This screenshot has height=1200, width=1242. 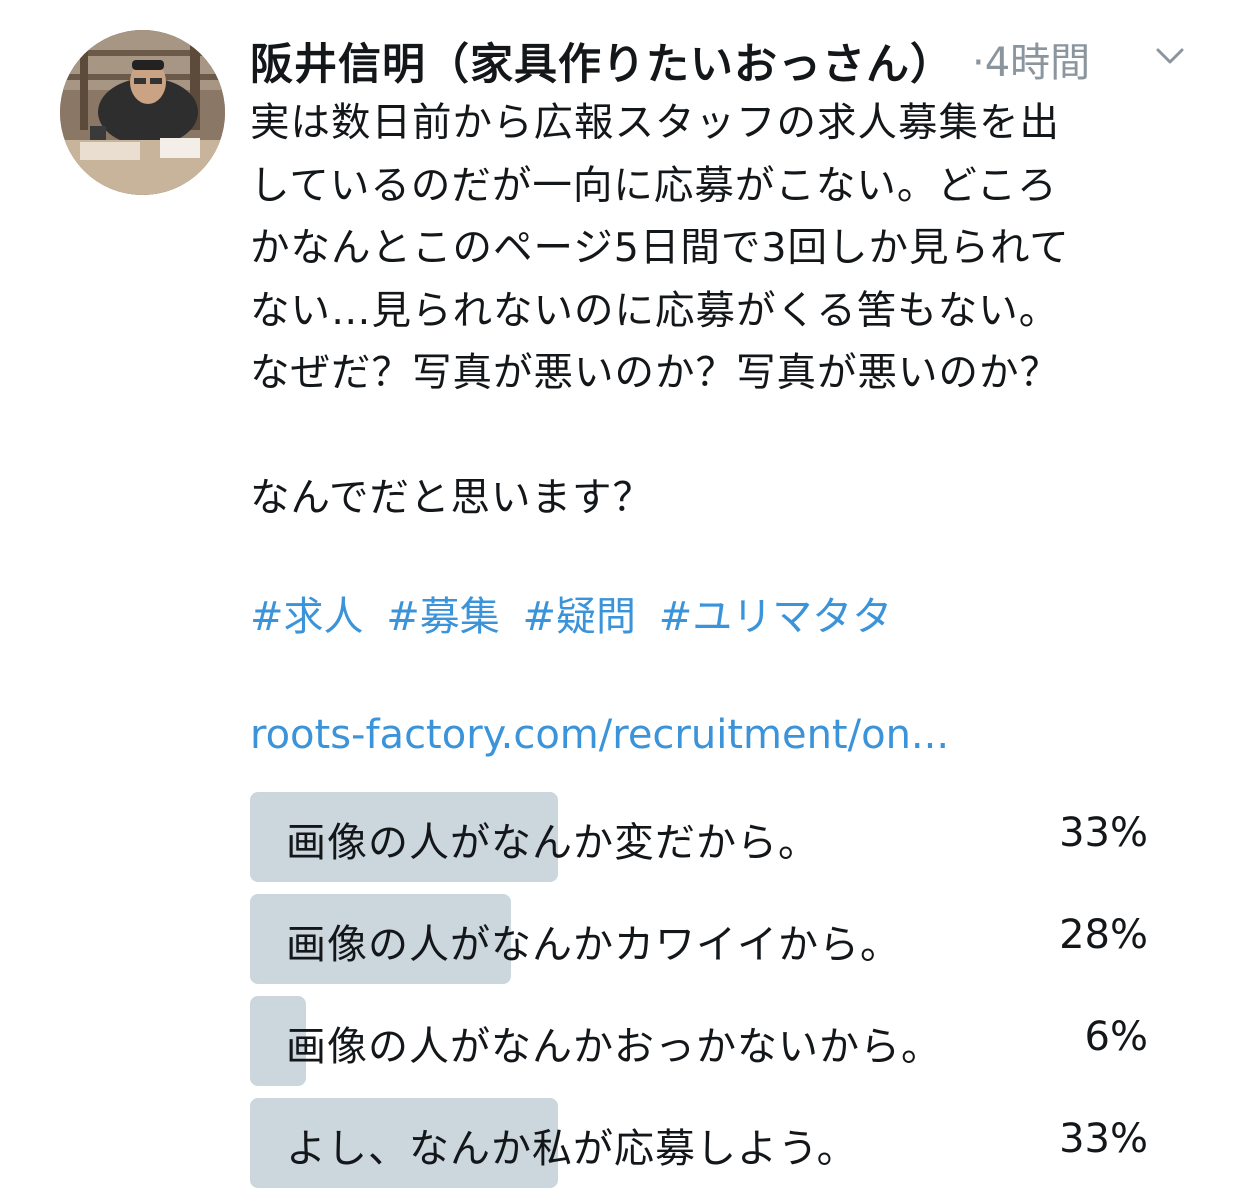 What do you see at coordinates (307, 617) in the screenshot?
I see `hashtag-link: #求人` at bounding box center [307, 617].